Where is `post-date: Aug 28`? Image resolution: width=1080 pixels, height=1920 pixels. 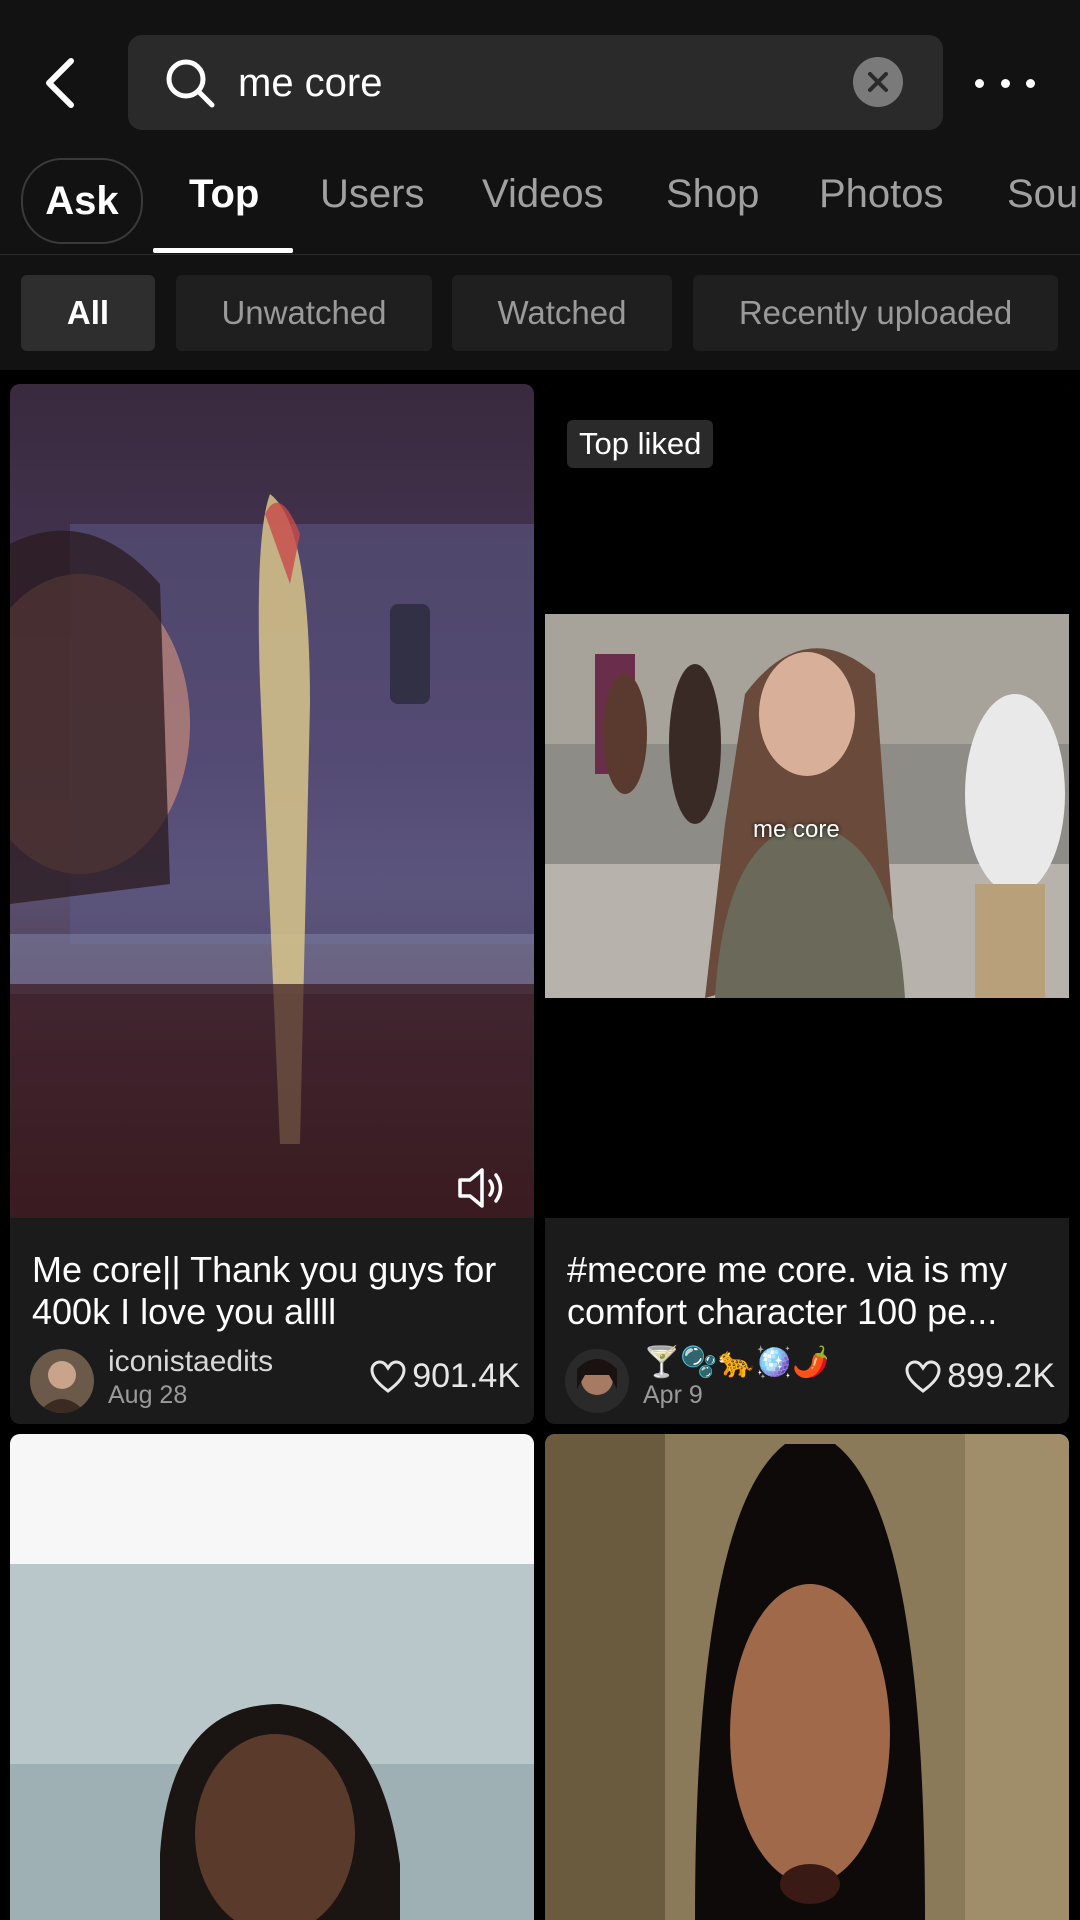
post-date: Aug 28 is located at coordinates (148, 1395).